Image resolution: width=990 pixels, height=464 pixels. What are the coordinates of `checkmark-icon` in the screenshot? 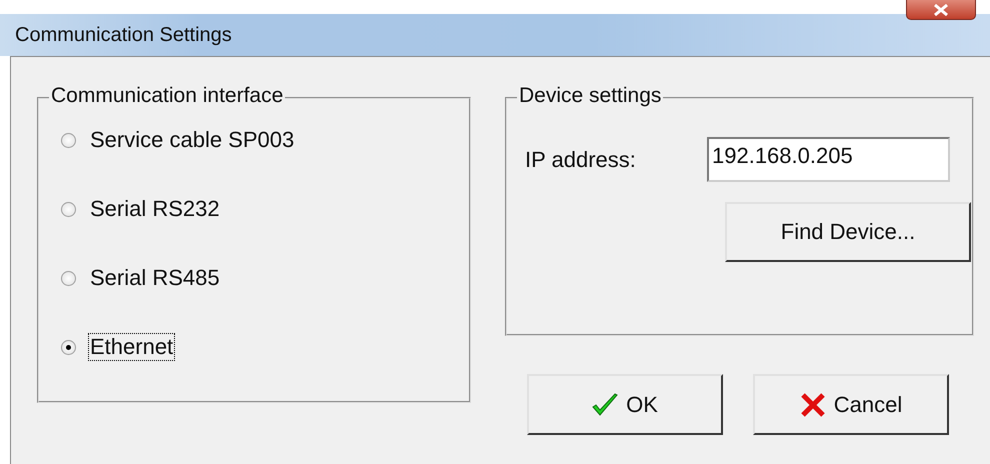 It's located at (605, 404).